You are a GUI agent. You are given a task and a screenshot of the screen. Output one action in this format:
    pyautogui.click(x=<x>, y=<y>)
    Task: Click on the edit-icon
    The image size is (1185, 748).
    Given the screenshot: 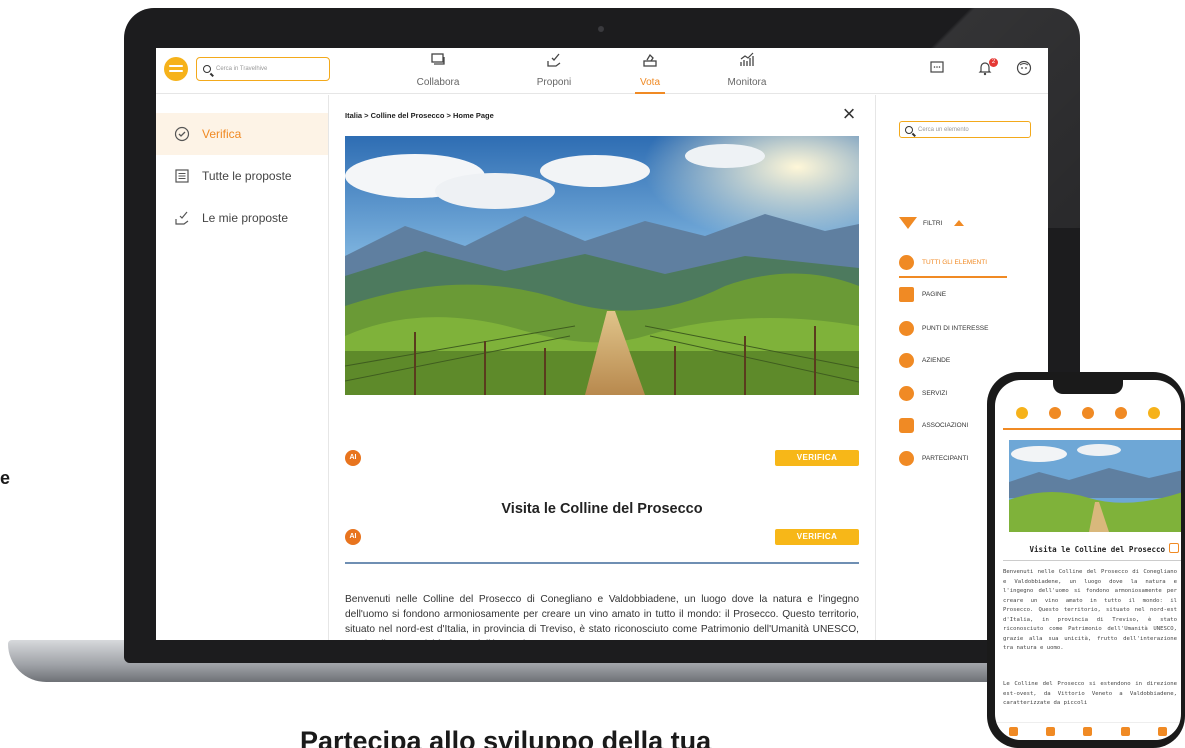 What is the action you would take?
    pyautogui.click(x=1174, y=548)
    